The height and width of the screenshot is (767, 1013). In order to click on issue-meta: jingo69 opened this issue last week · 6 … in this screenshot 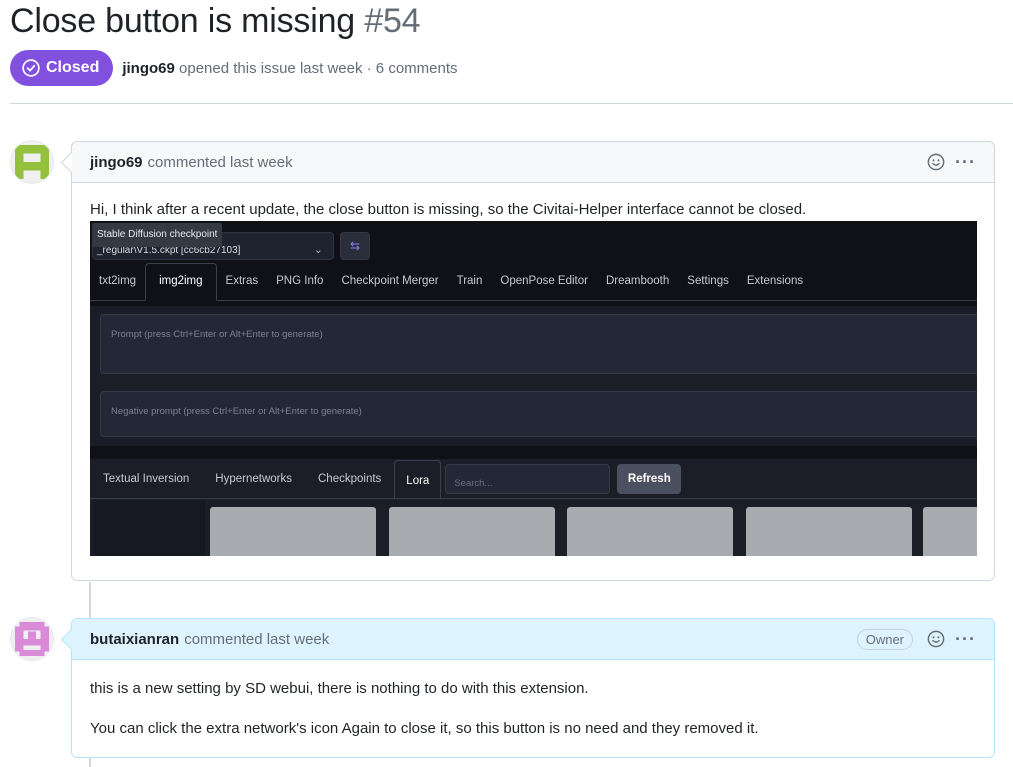, I will do `click(289, 68)`.